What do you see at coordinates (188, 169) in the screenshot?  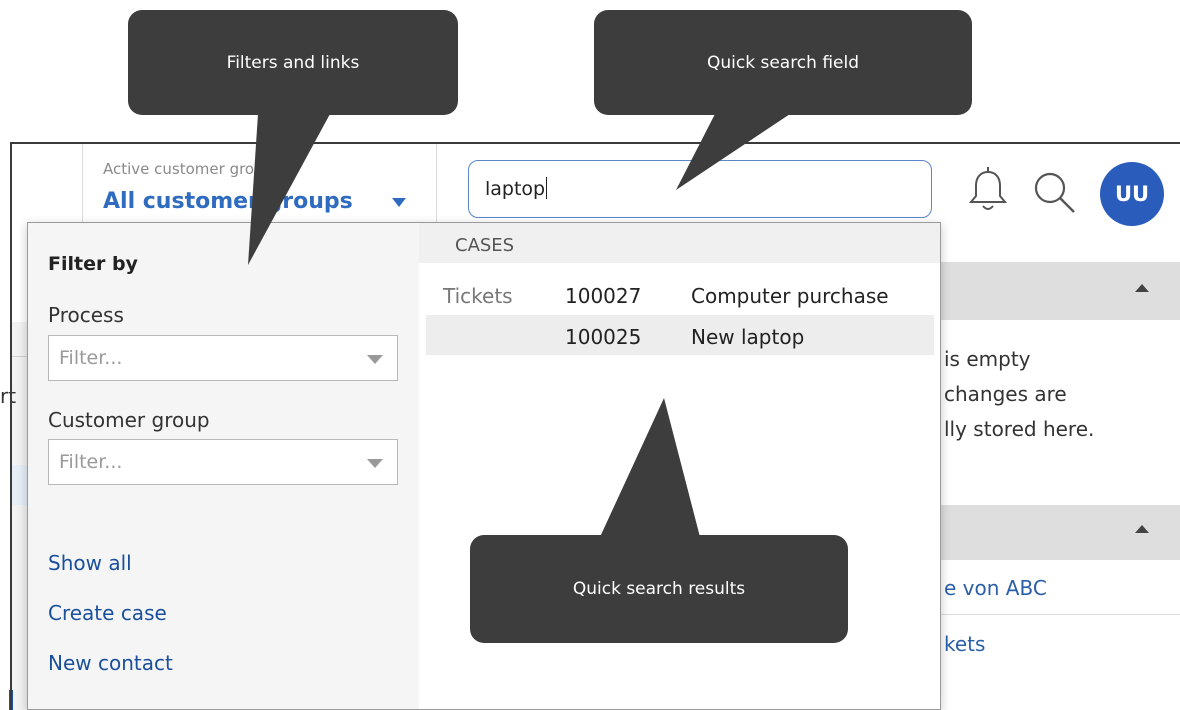 I see `customer-group-label: Active customer group` at bounding box center [188, 169].